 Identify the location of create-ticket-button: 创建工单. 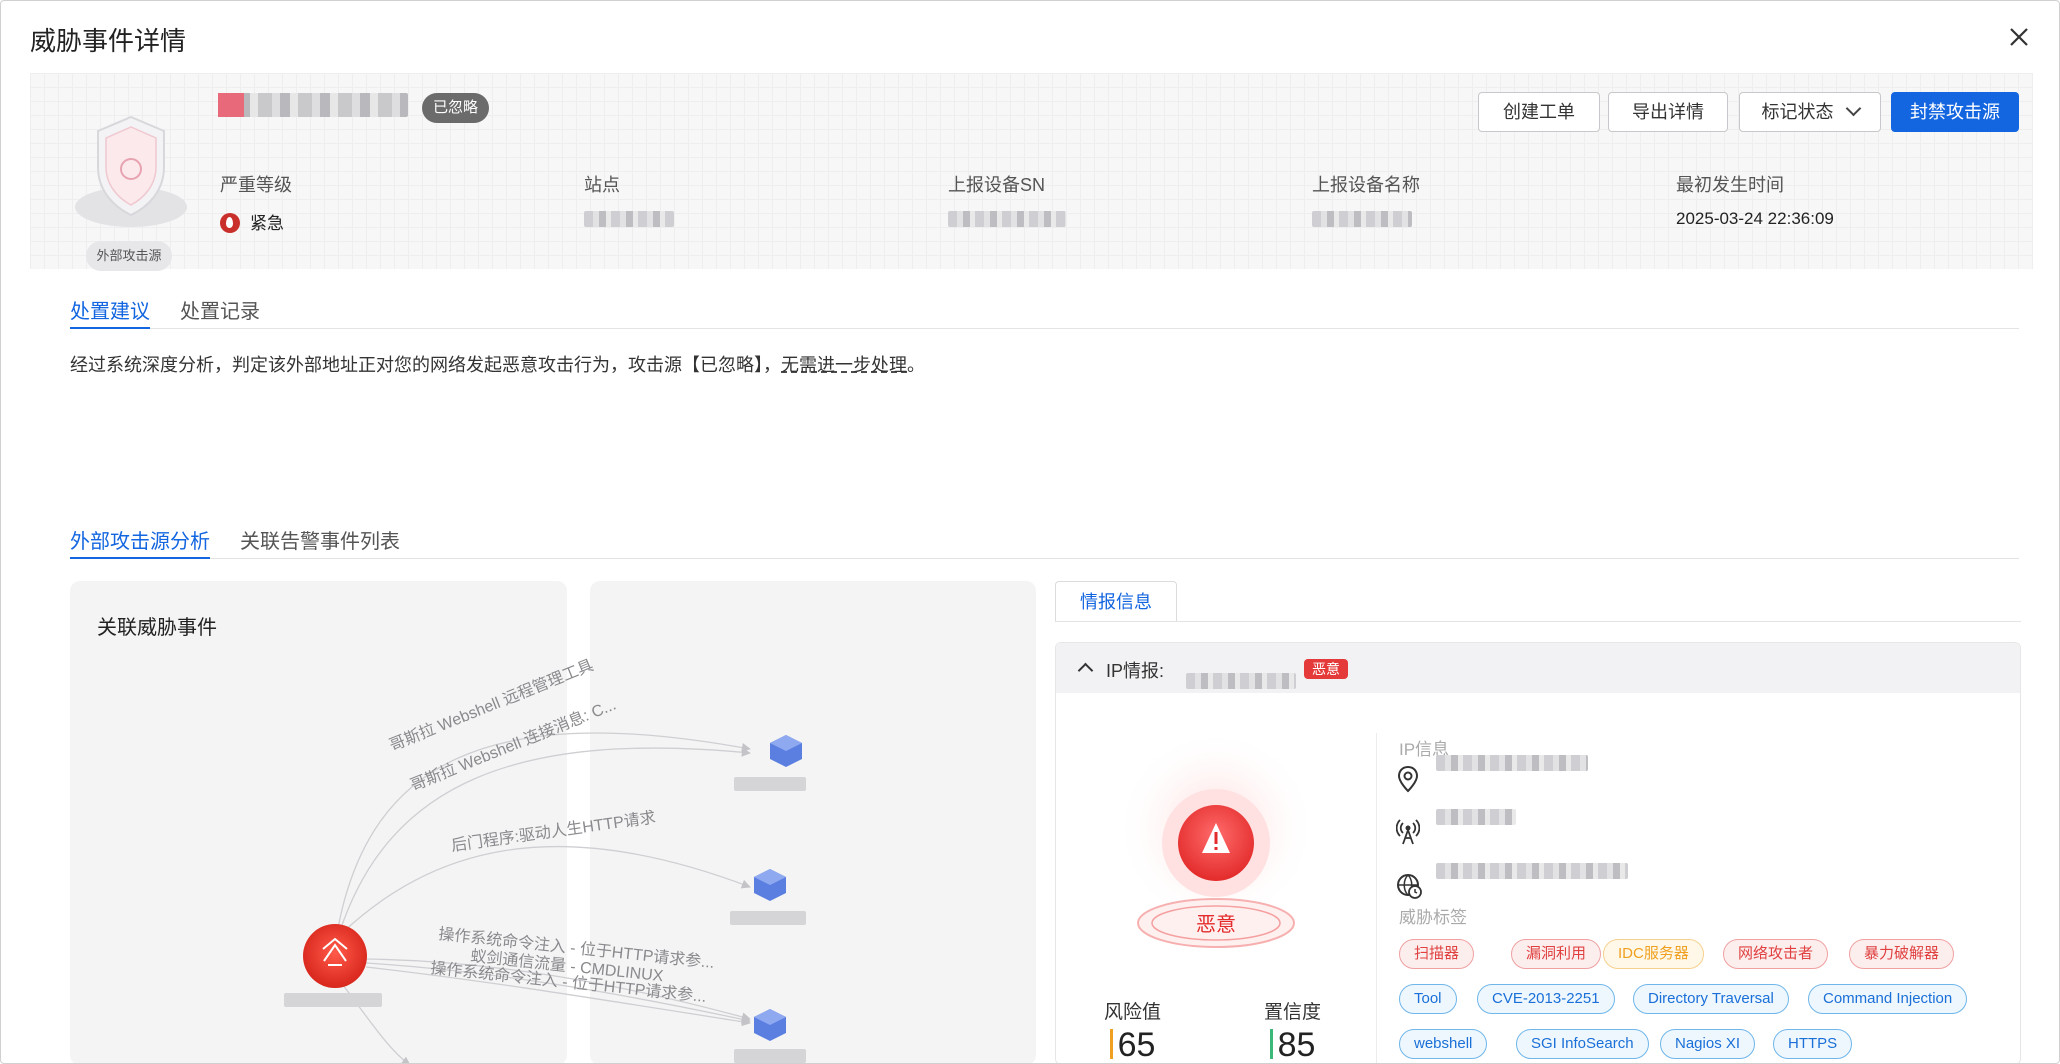
(1539, 112).